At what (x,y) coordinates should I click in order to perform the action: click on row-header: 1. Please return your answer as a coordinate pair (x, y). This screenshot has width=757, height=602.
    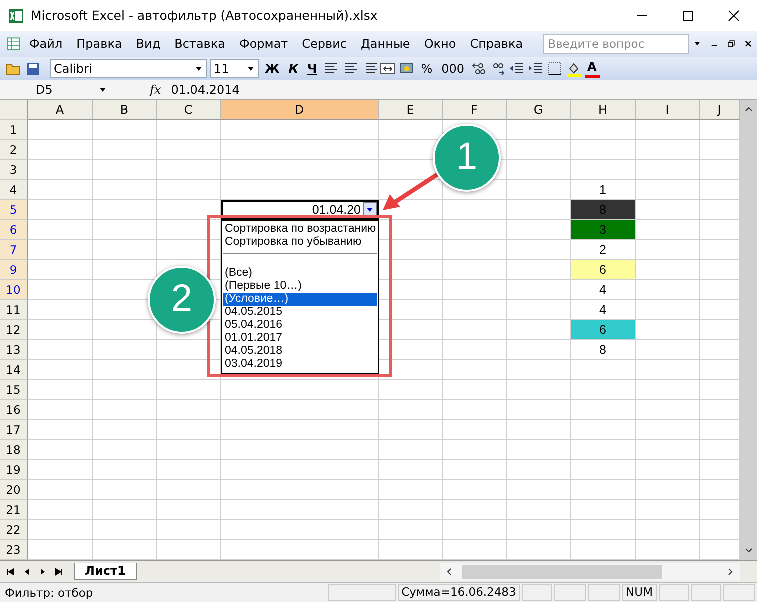
    Looking at the image, I should click on (14, 130).